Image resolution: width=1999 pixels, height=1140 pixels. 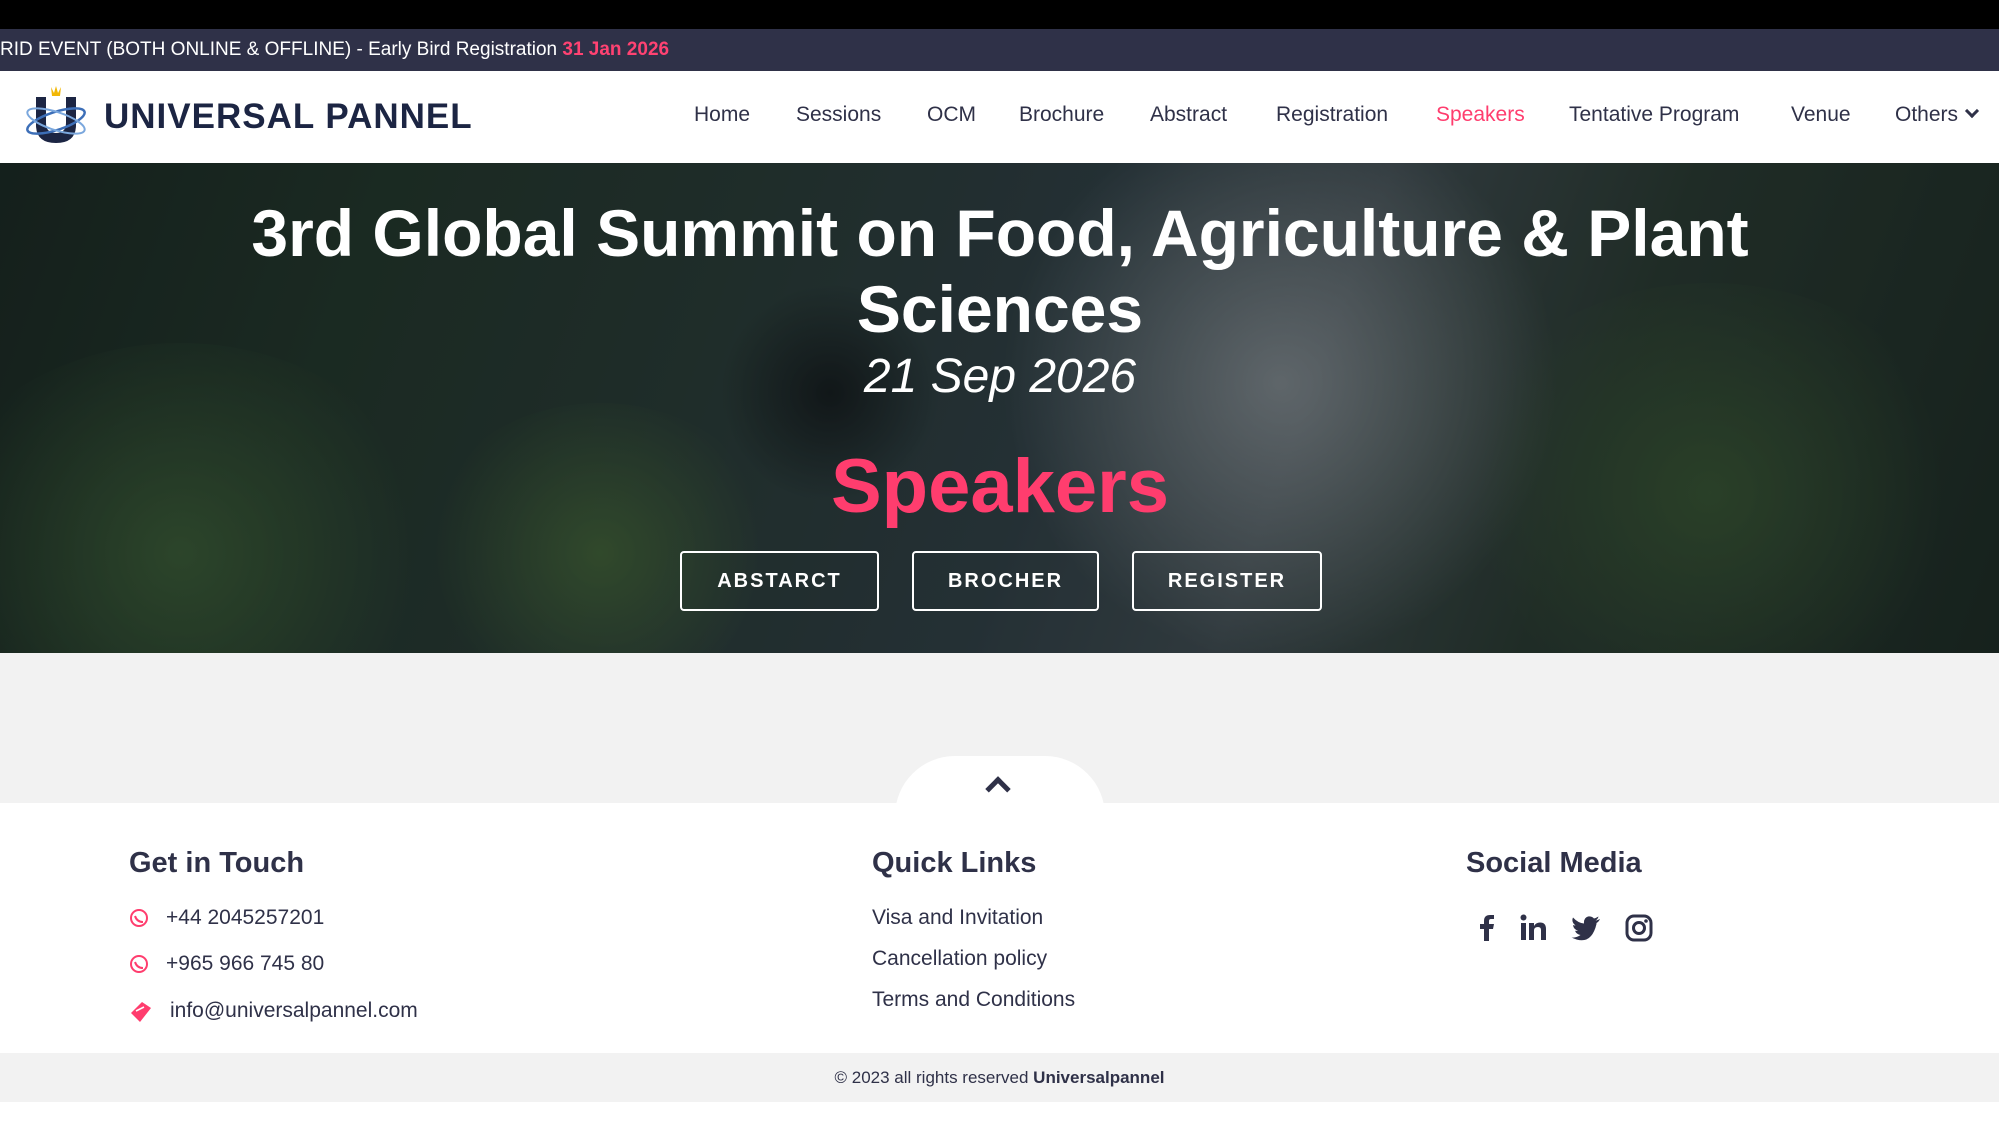 I want to click on chevron-down-icon, so click(x=1972, y=111).